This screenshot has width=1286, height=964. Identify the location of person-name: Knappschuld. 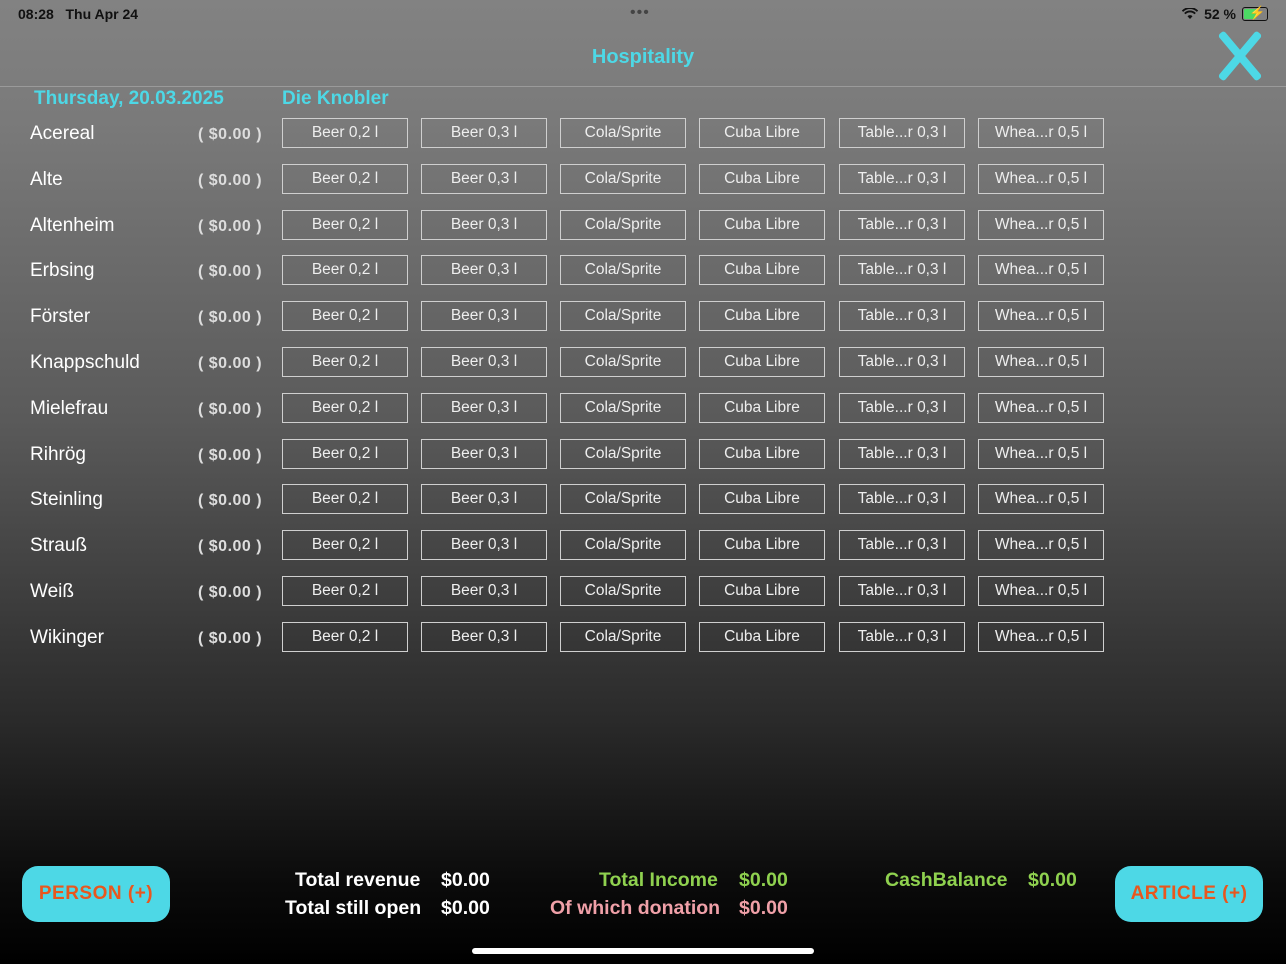
(85, 363).